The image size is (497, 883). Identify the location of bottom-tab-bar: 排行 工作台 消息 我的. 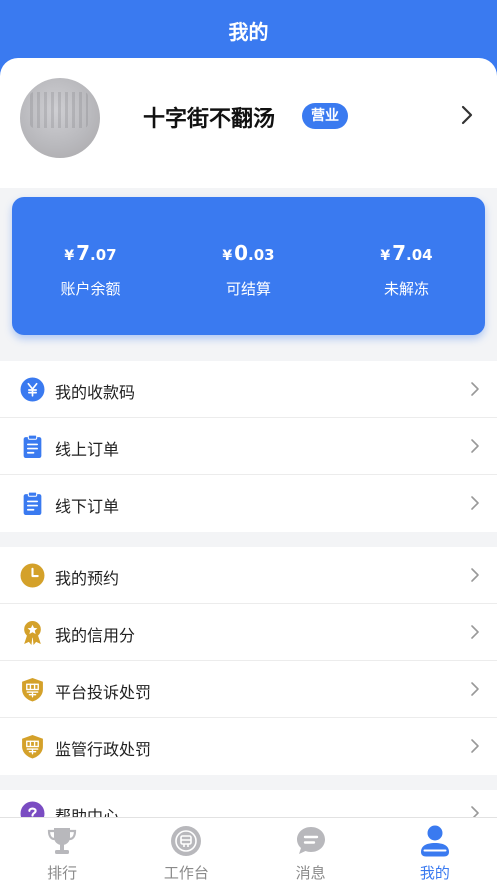
(248, 850).